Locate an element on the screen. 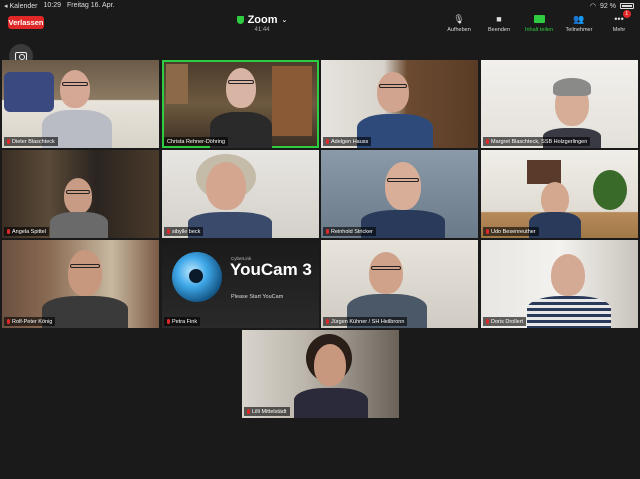  video-tile: Angela Spittel is located at coordinates (80, 194).